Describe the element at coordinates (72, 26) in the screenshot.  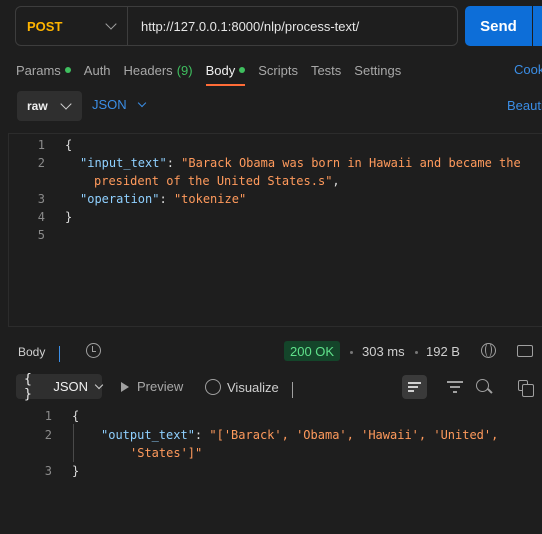
I see `method-select: POST` at that location.